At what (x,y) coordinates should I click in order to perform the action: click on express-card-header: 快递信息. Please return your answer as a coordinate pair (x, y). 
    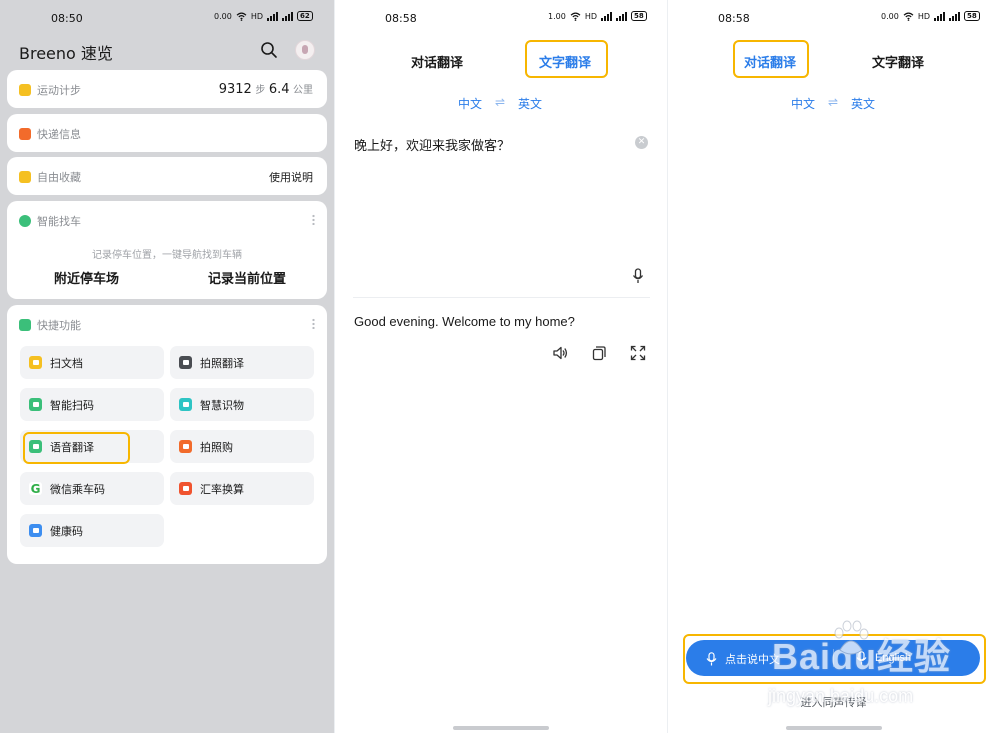
    Looking at the image, I should click on (50, 134).